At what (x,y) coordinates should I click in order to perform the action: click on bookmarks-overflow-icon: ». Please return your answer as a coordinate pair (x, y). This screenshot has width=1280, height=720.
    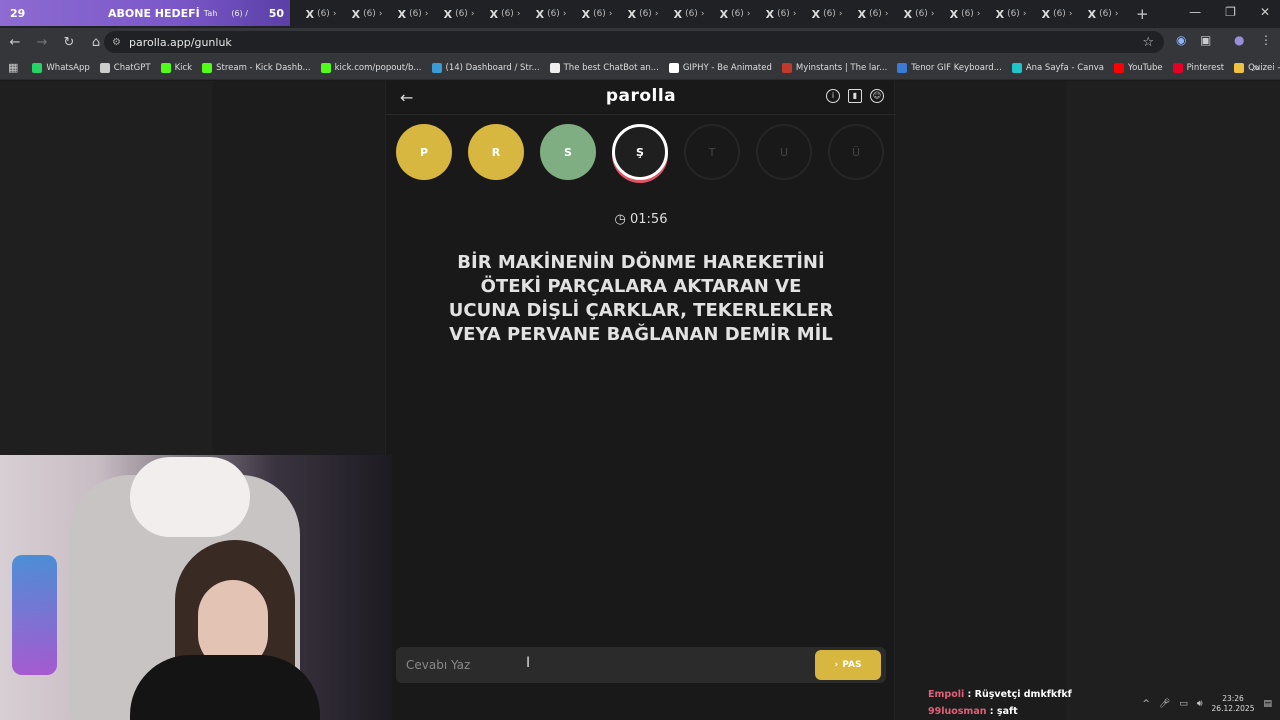
    Looking at the image, I should click on (1256, 67).